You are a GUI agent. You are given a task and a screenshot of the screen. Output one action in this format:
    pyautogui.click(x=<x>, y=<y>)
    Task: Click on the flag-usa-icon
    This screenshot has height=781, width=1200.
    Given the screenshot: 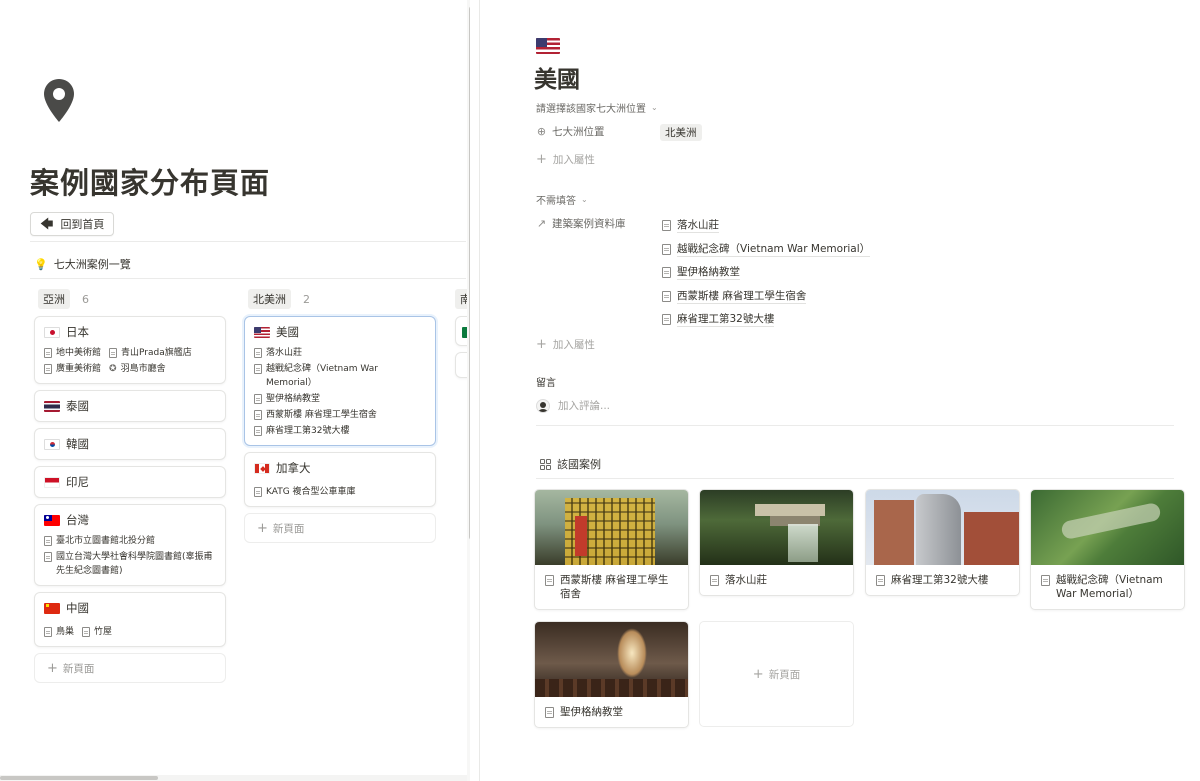 What is the action you would take?
    pyautogui.click(x=548, y=46)
    